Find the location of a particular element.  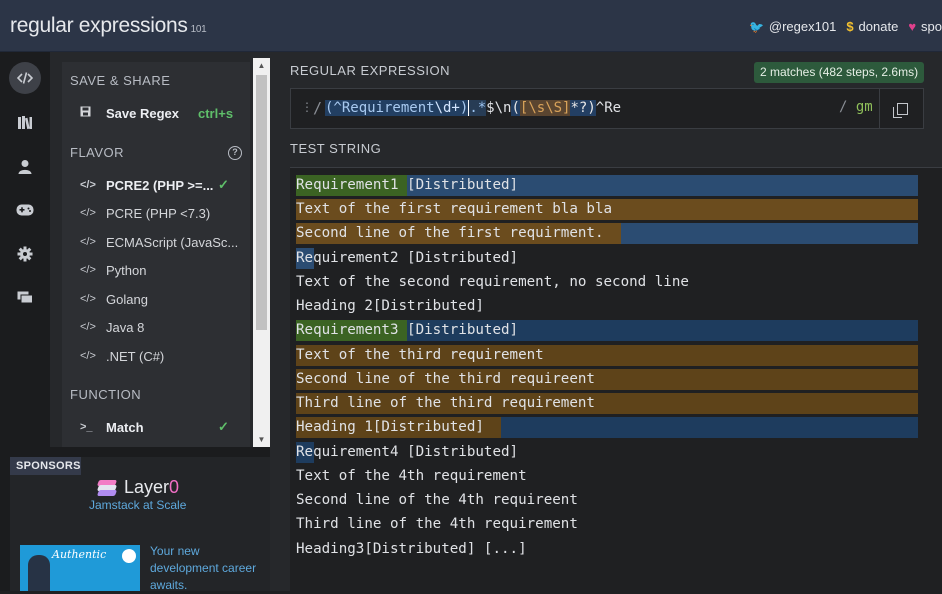

flavor-pcre: </> PCRE (PHP <7.3) is located at coordinates (160, 213).